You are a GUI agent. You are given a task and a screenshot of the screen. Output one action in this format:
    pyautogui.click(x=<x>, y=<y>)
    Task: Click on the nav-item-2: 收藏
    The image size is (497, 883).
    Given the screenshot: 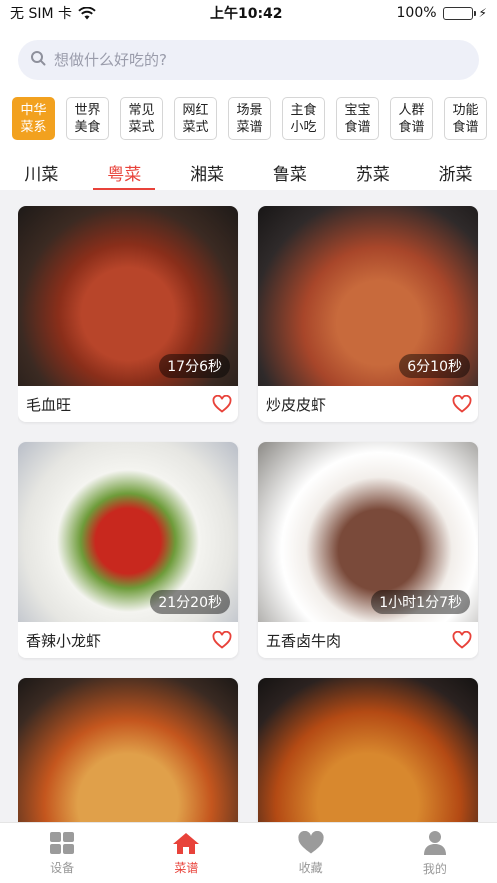 What is the action you would take?
    pyautogui.click(x=311, y=853)
    